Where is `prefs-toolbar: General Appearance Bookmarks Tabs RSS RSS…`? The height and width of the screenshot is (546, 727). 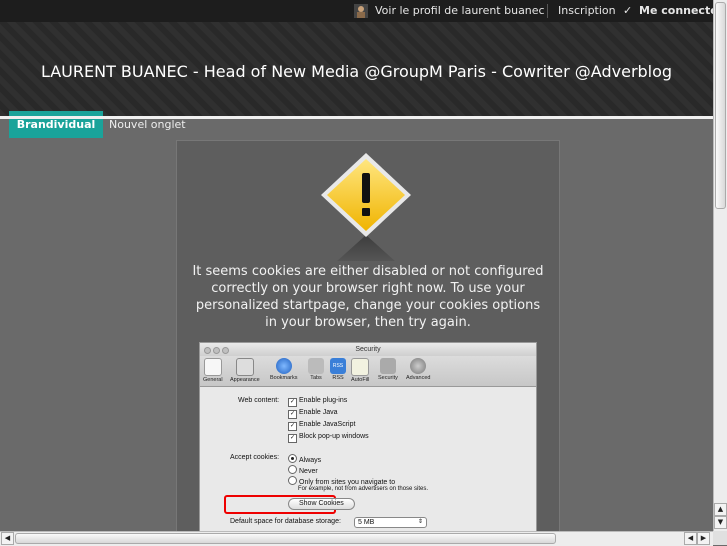
prefs-toolbar: General Appearance Bookmarks Tabs RSS RSS… is located at coordinates (368, 371).